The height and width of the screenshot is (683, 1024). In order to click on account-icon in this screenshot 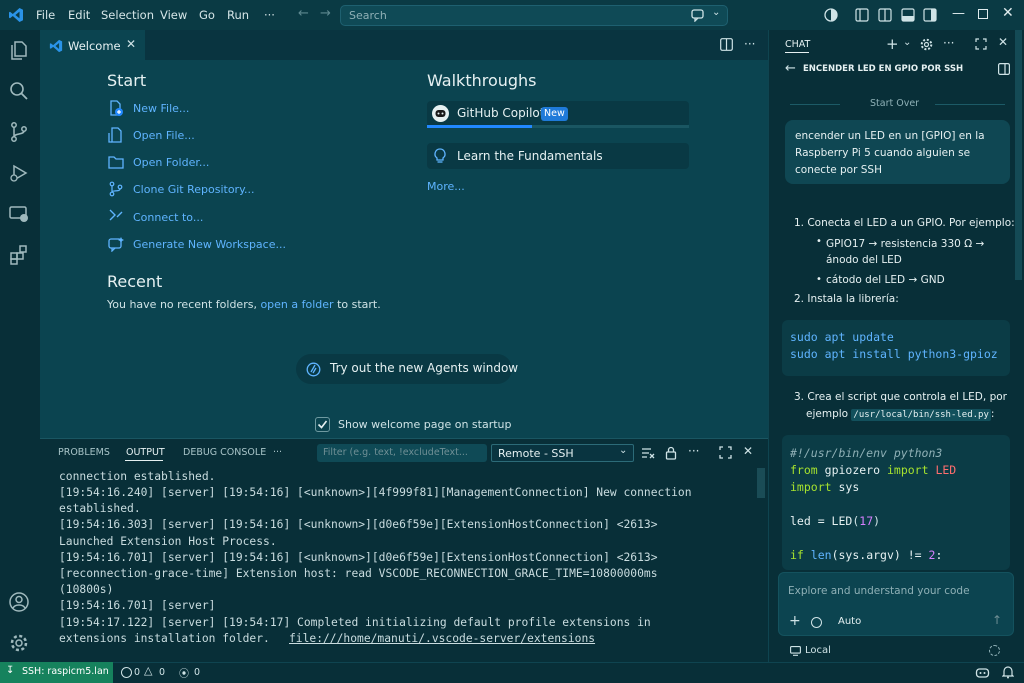, I will do `click(20, 603)`.